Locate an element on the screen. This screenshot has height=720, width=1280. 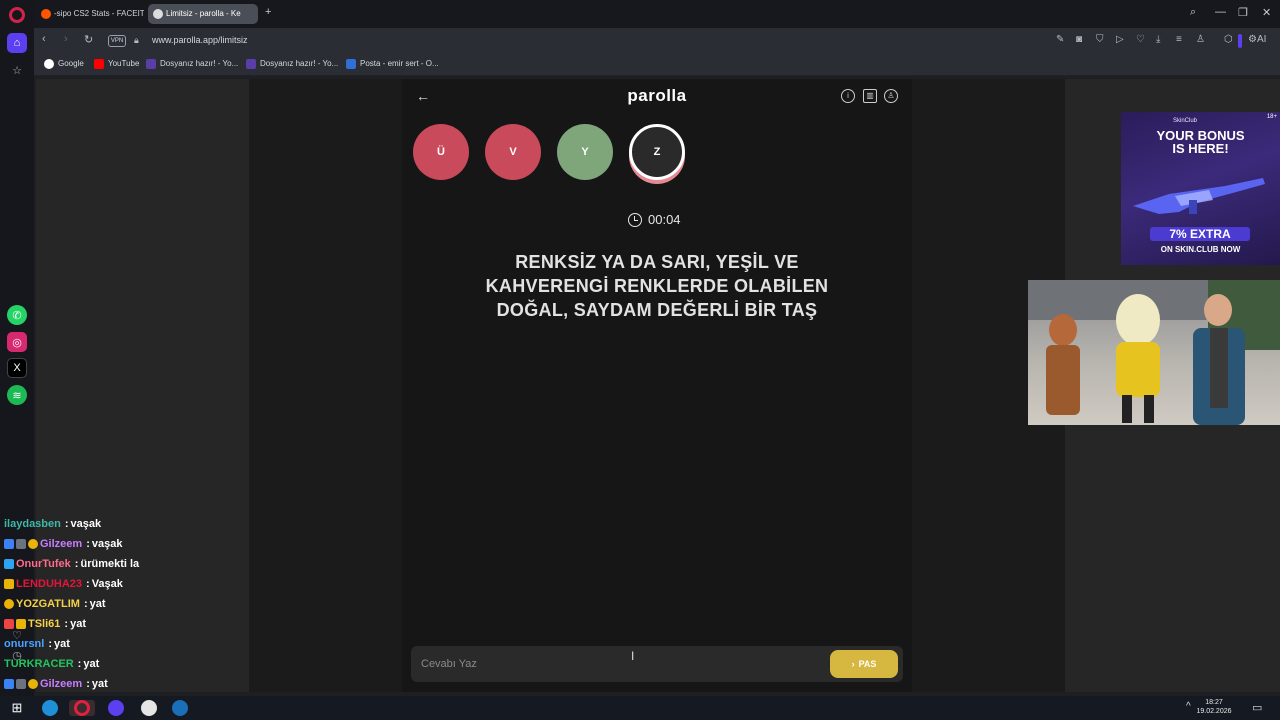
pass-button: › PAS is located at coordinates (864, 664).